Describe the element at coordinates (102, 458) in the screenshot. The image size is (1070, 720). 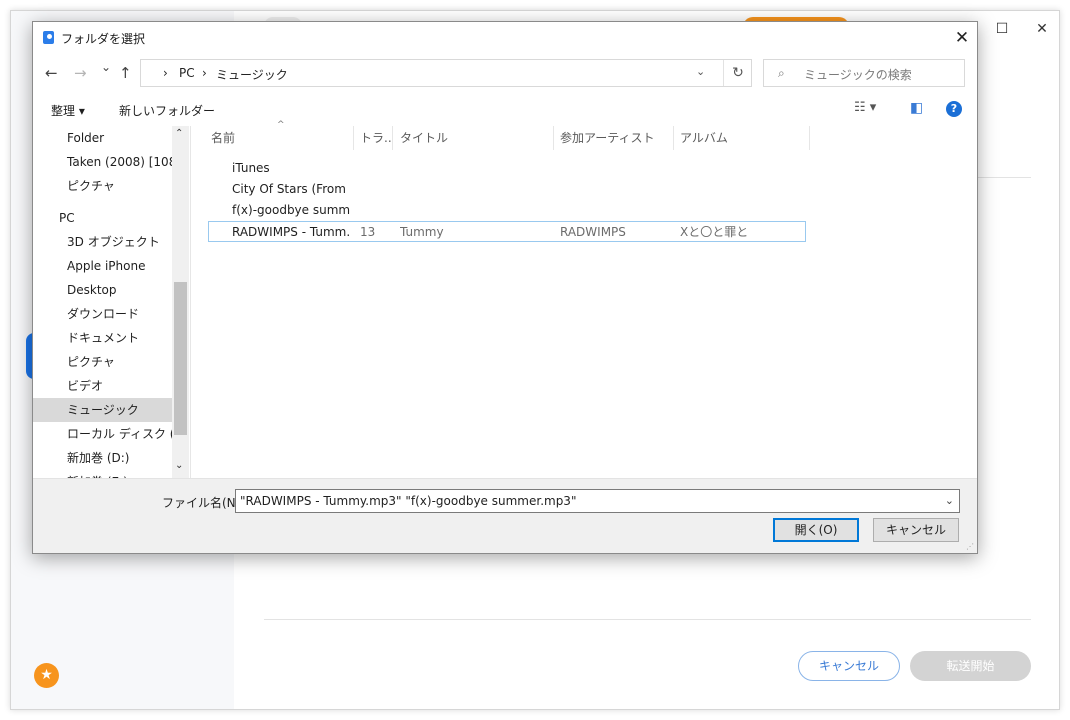
I see `nav-item-volume-d: 新加巻 (D:)` at that location.